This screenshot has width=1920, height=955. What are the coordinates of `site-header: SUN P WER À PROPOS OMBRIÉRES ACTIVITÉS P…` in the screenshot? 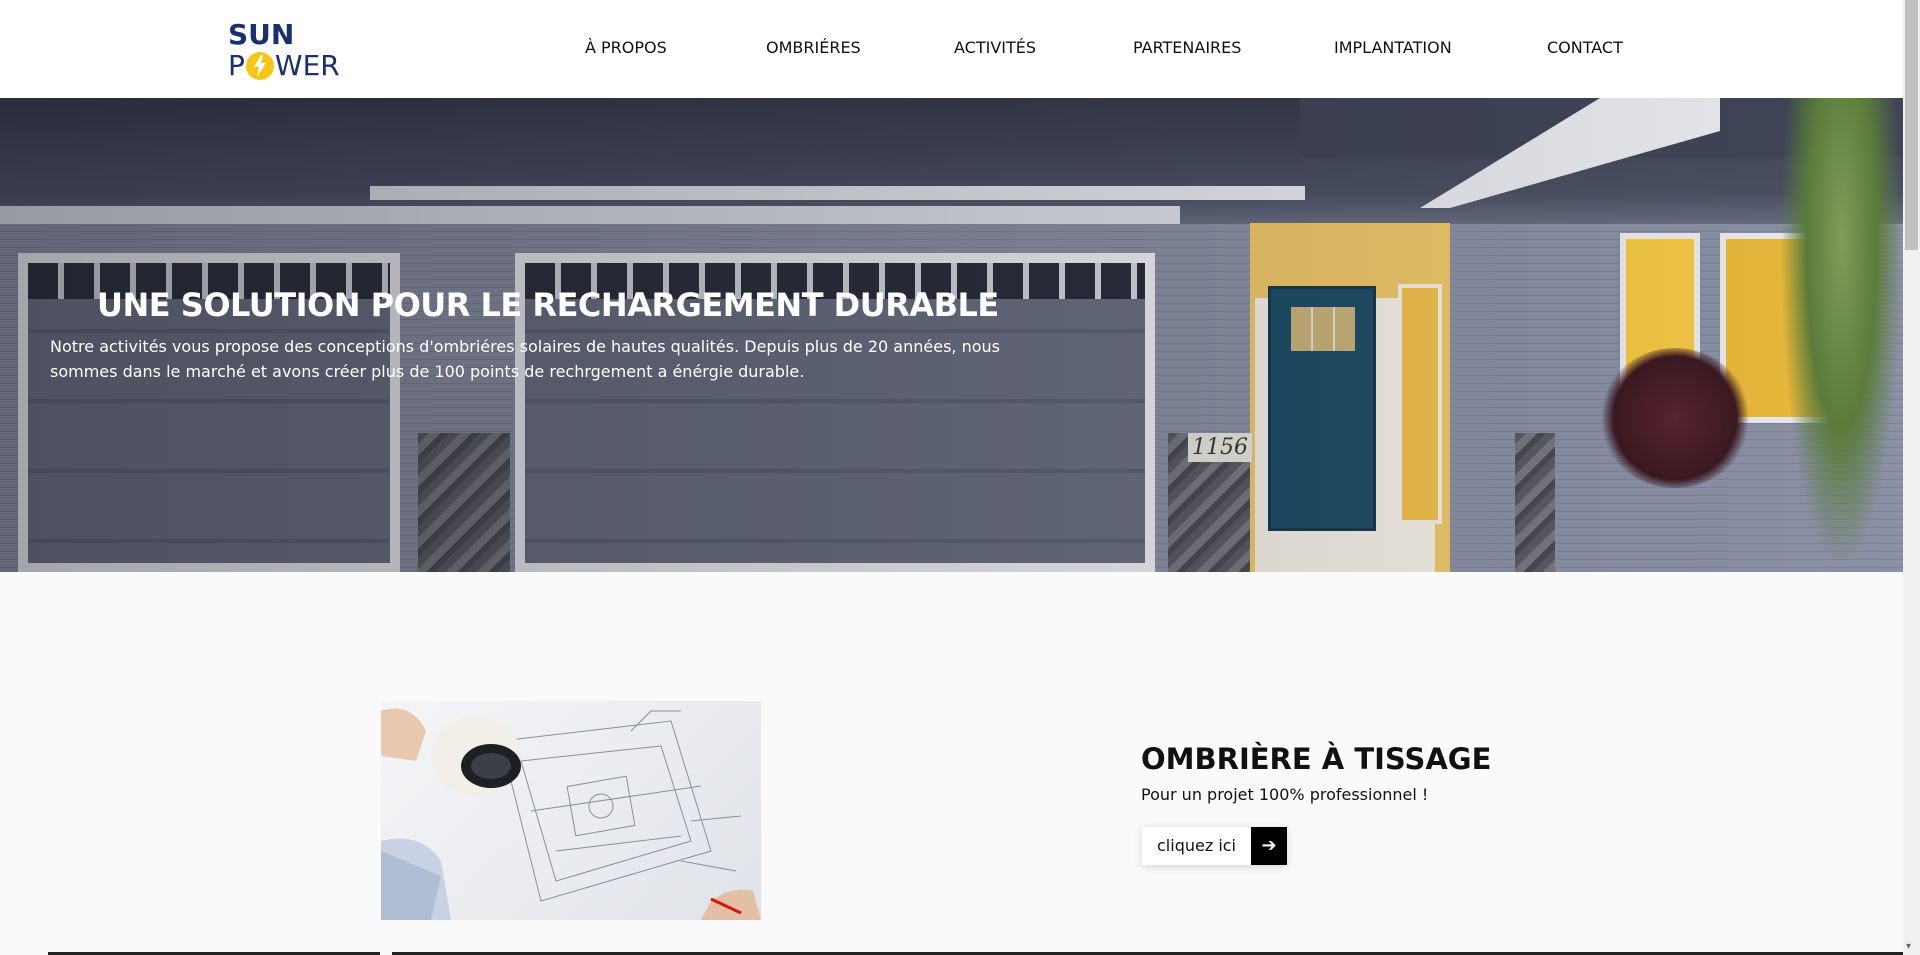 It's located at (951, 49).